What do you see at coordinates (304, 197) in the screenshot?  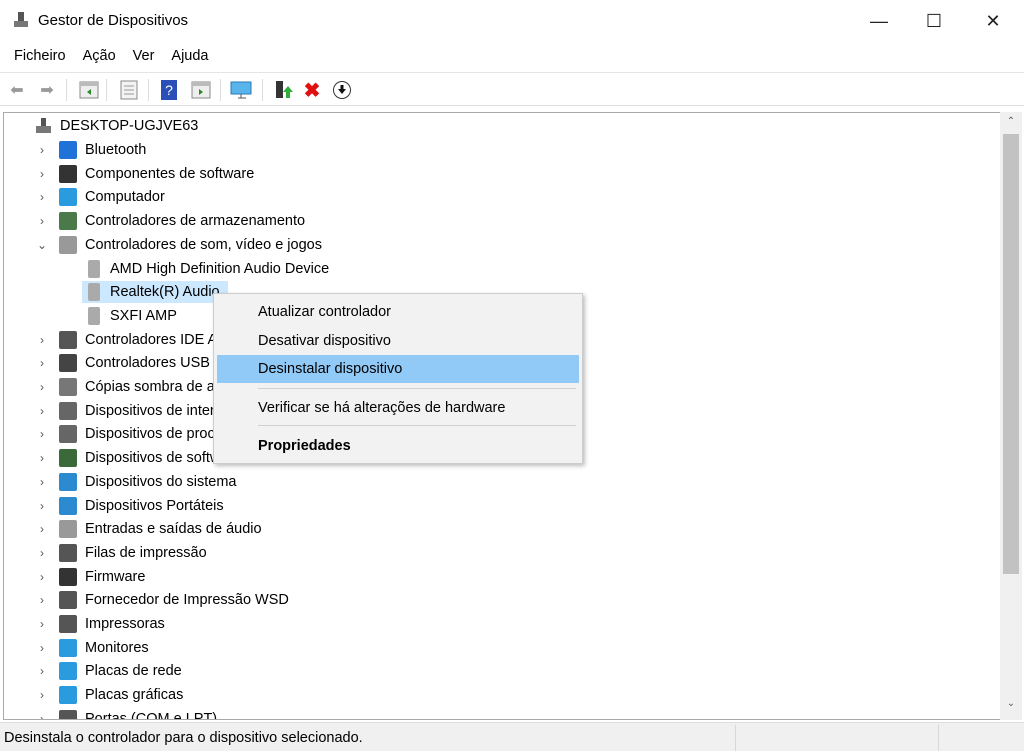 I see `tree-item: › Computador` at bounding box center [304, 197].